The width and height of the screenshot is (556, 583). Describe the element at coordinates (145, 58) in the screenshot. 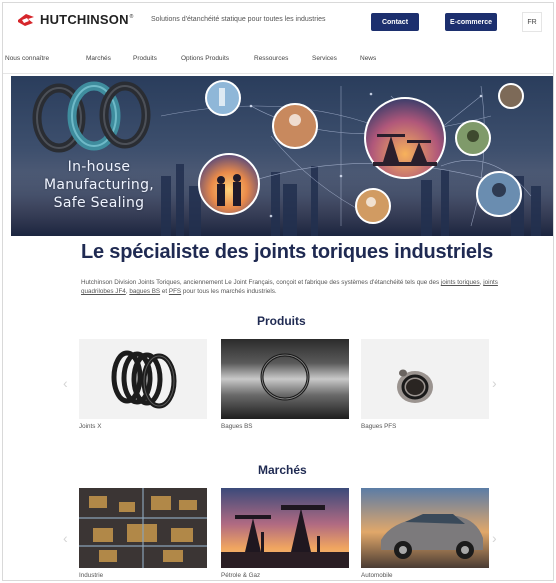

I see `nav-item-produits: Produits` at that location.